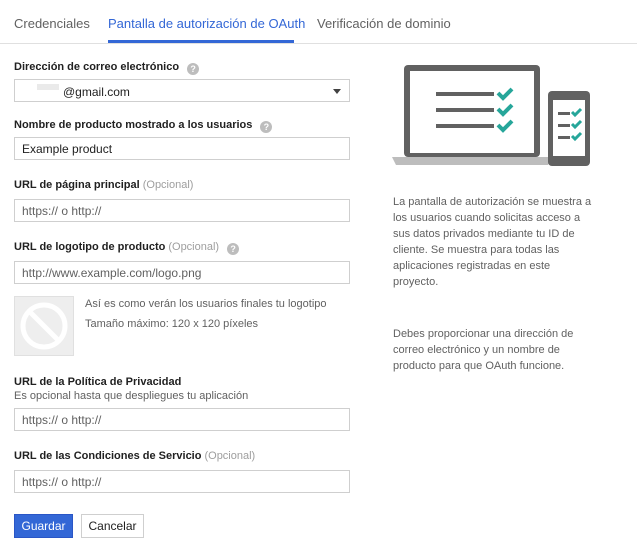 This screenshot has width=637, height=551. What do you see at coordinates (107, 68) in the screenshot?
I see `email-label: Dirección de correo electrónico?` at bounding box center [107, 68].